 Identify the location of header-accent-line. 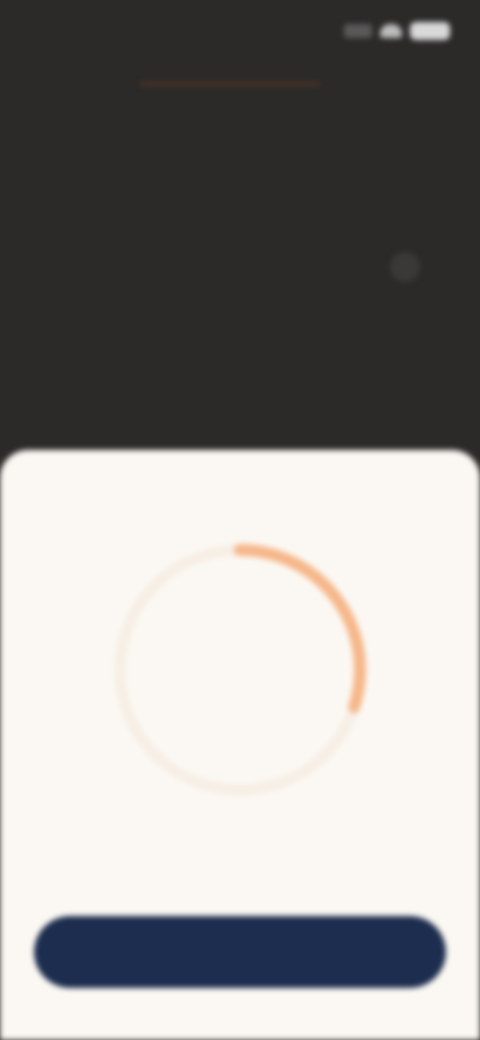
(230, 84).